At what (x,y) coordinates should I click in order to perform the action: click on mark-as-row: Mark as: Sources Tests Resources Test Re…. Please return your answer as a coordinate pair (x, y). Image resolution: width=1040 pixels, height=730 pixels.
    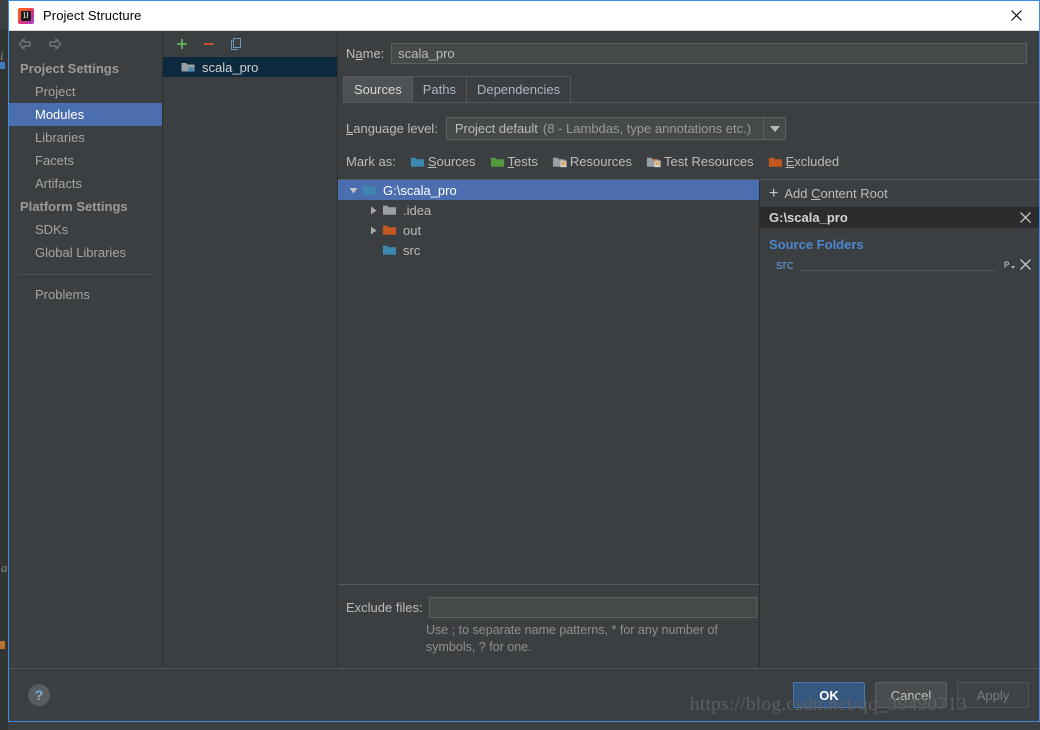
    Looking at the image, I should click on (688, 154).